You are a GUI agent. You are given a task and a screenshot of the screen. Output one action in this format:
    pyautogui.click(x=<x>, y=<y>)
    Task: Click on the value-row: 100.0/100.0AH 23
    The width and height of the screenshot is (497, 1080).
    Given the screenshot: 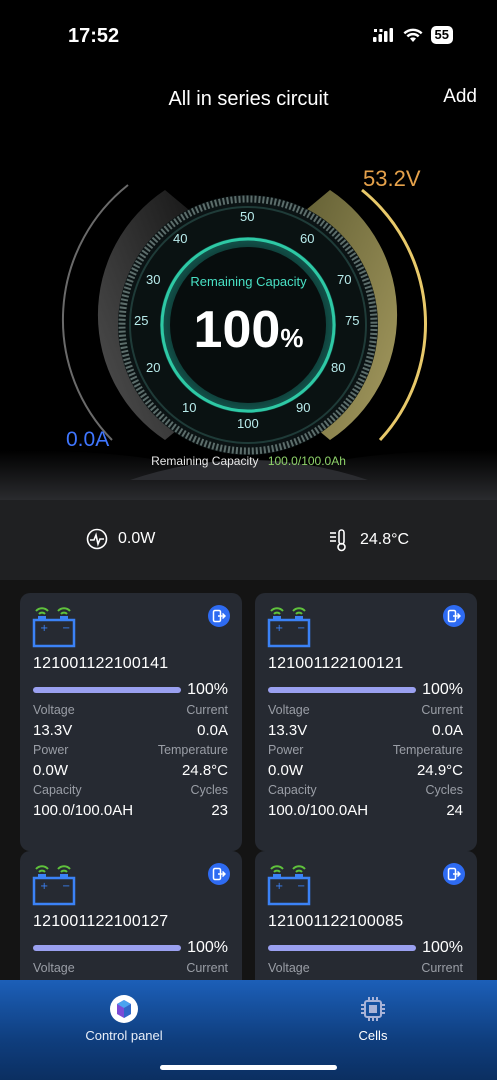 What is the action you would take?
    pyautogui.click(x=130, y=810)
    